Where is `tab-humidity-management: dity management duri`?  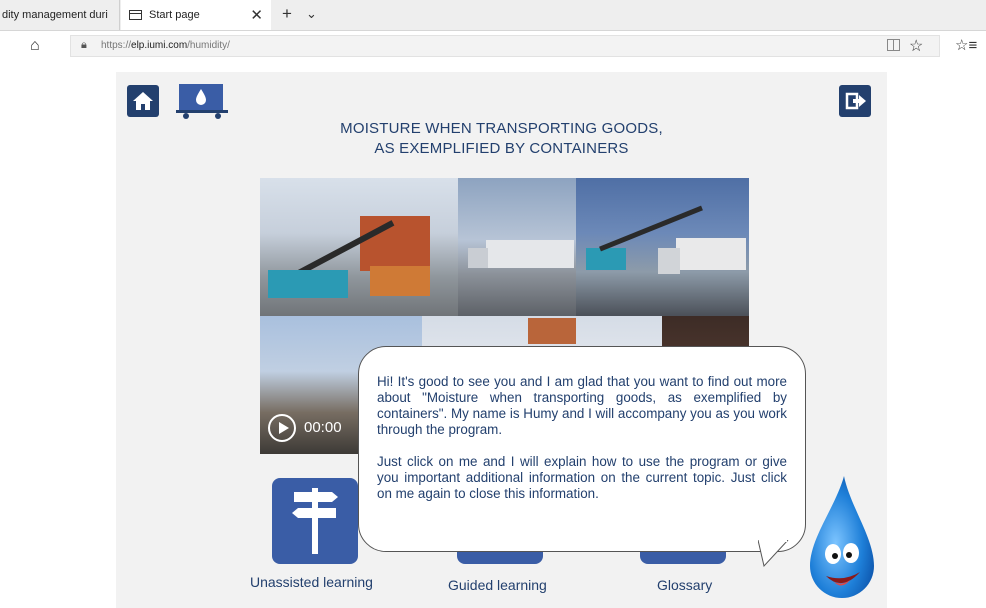 tab-humidity-management: dity management duri is located at coordinates (60, 15).